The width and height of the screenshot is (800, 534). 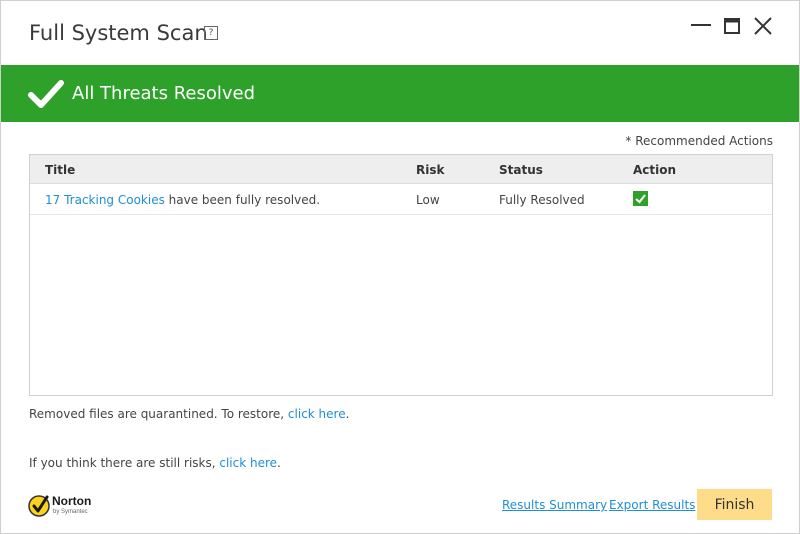 What do you see at coordinates (279, 463) in the screenshot?
I see `risks-end: .` at bounding box center [279, 463].